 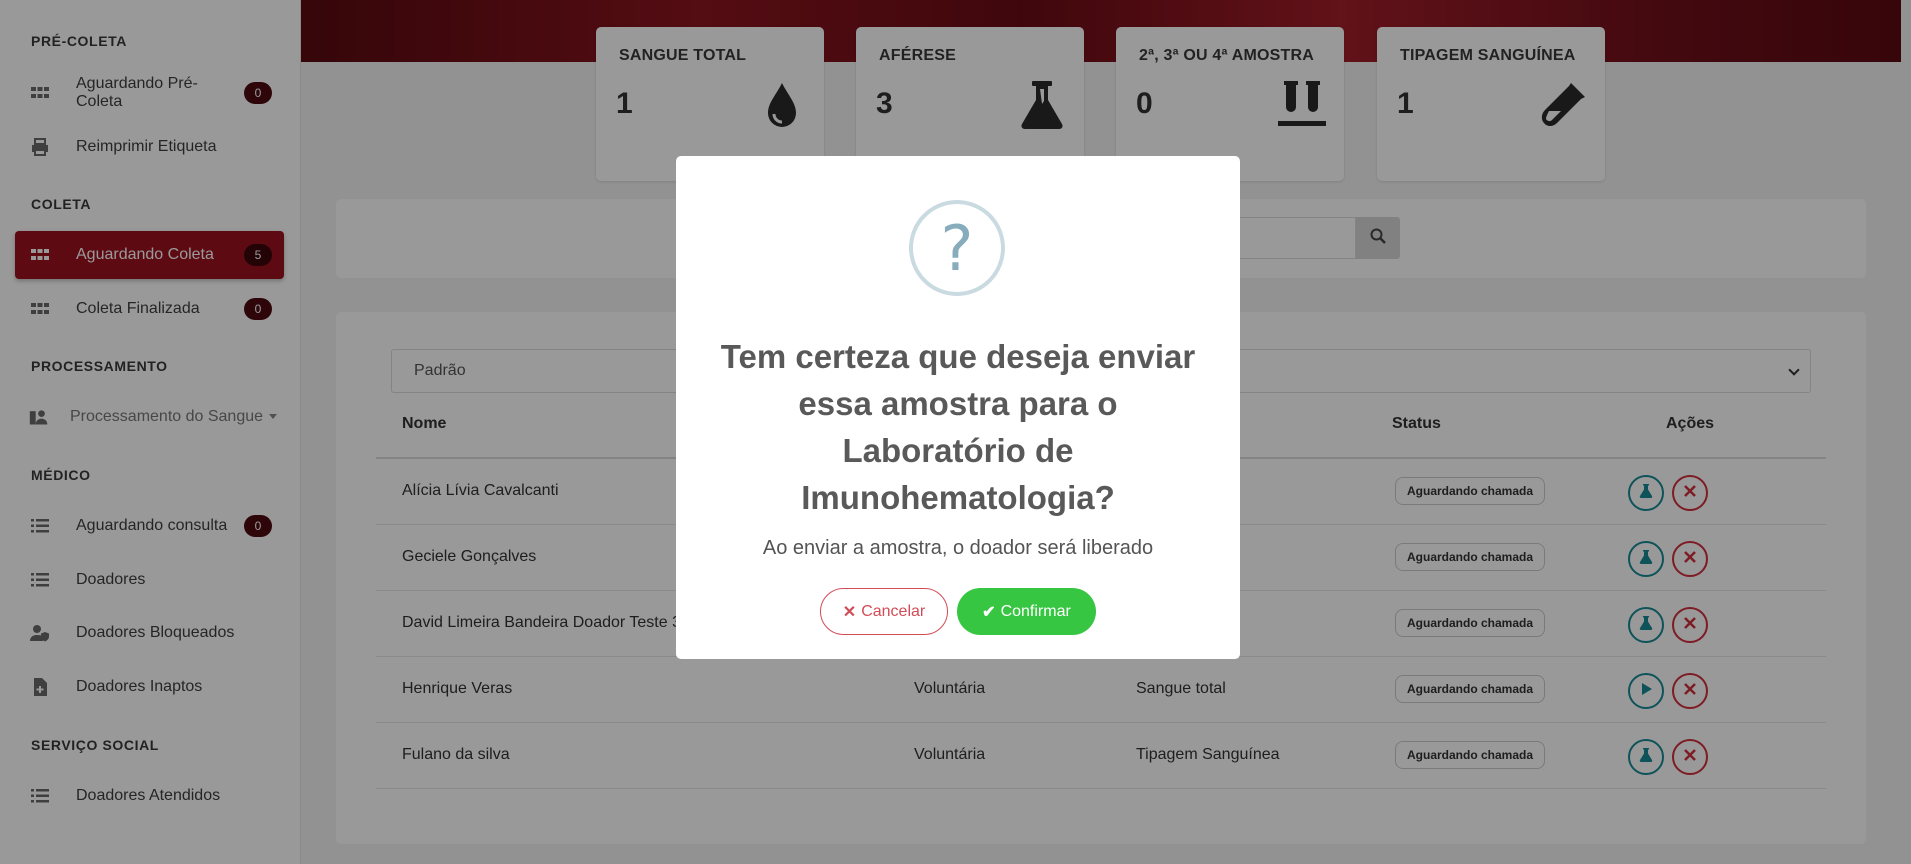 What do you see at coordinates (1035, 611) in the screenshot?
I see `confirm-button-label: Confirmar` at bounding box center [1035, 611].